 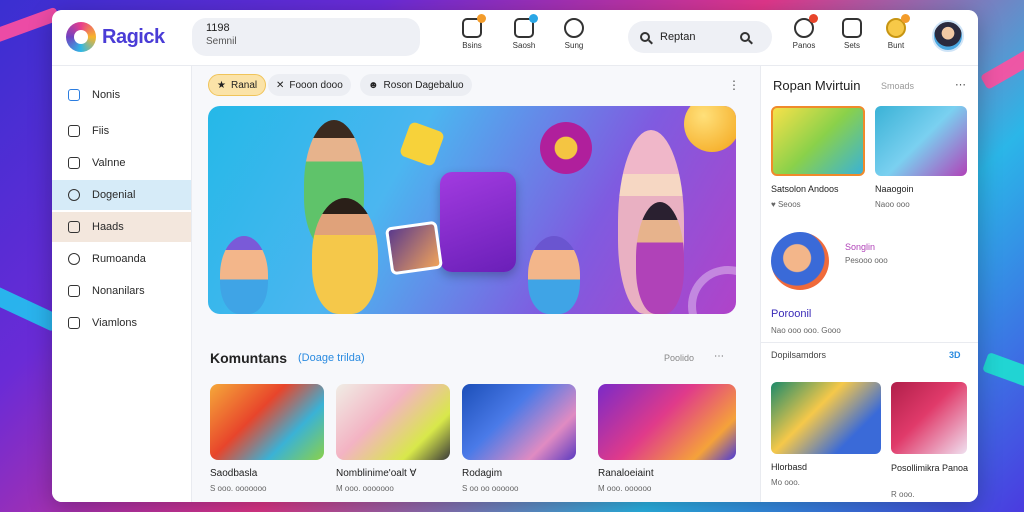 What do you see at coordinates (331, 358) in the screenshot?
I see `section-link: (Doage trilda)` at bounding box center [331, 358].